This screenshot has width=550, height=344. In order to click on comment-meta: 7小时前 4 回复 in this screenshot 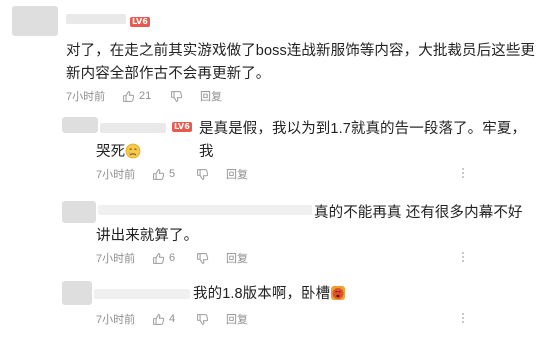, I will do `click(172, 319)`.